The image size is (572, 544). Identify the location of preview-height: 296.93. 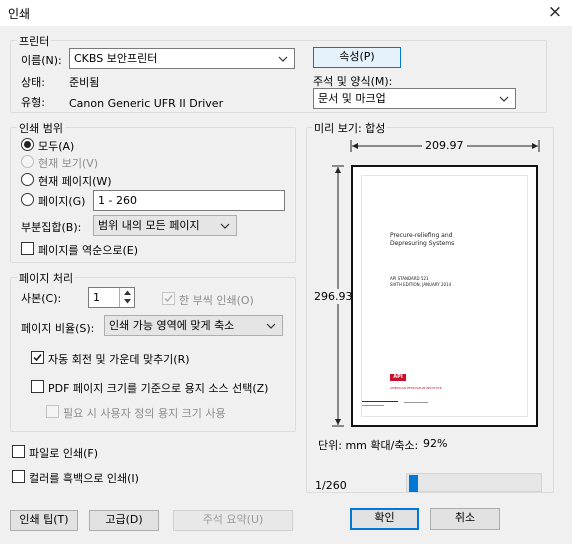
(333, 296).